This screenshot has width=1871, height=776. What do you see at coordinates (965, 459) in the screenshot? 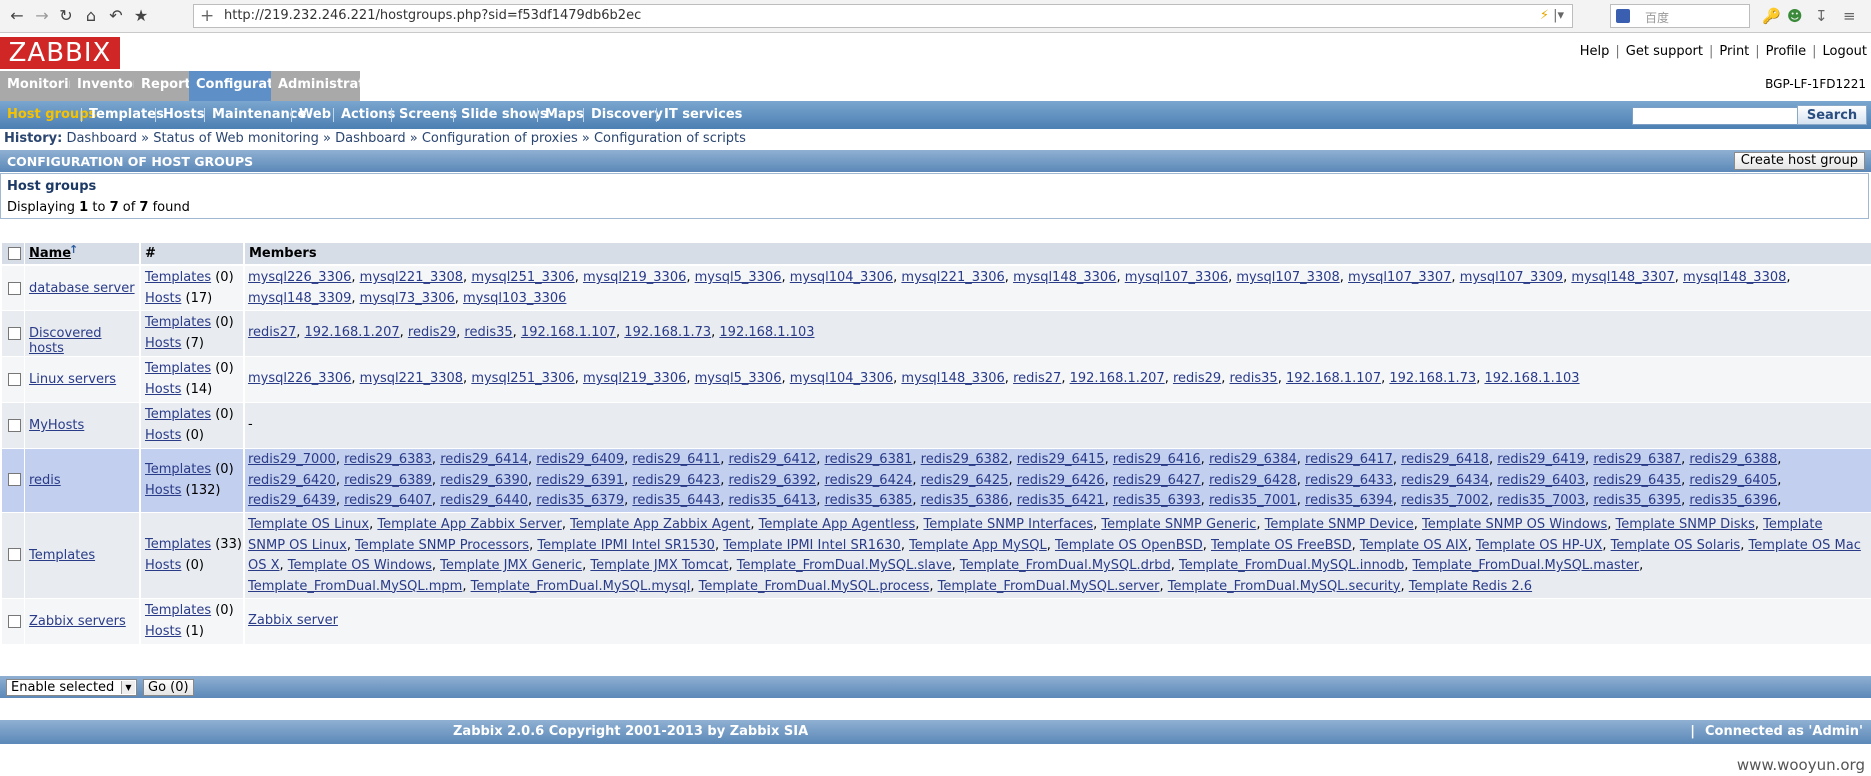
I see `member-link: redis29_6382` at bounding box center [965, 459].